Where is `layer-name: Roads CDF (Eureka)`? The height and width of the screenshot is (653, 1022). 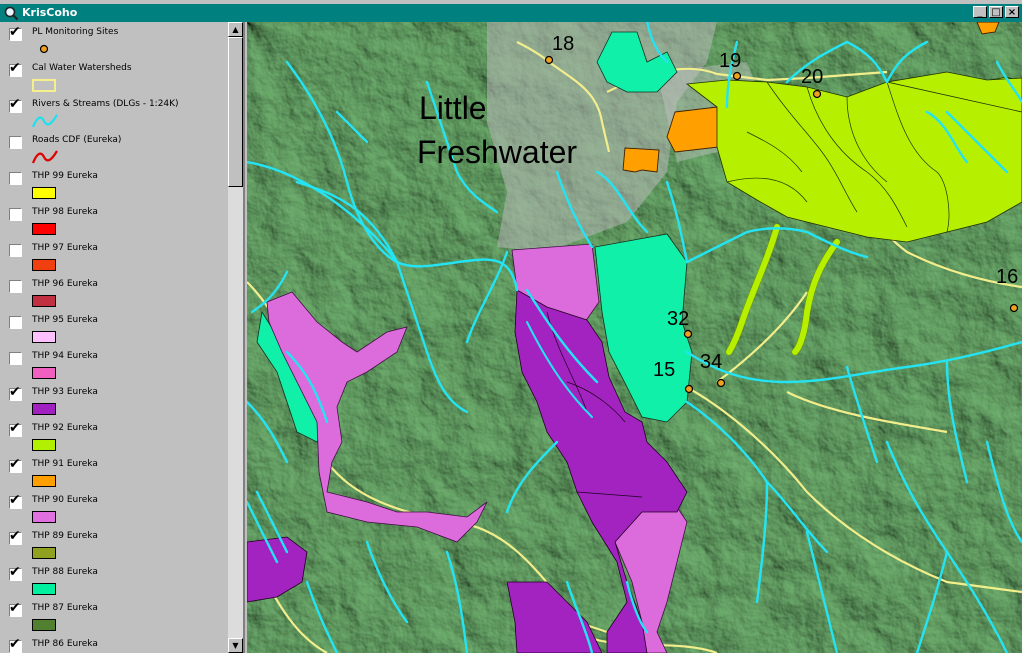
layer-name: Roads CDF (Eureka) is located at coordinates (77, 140).